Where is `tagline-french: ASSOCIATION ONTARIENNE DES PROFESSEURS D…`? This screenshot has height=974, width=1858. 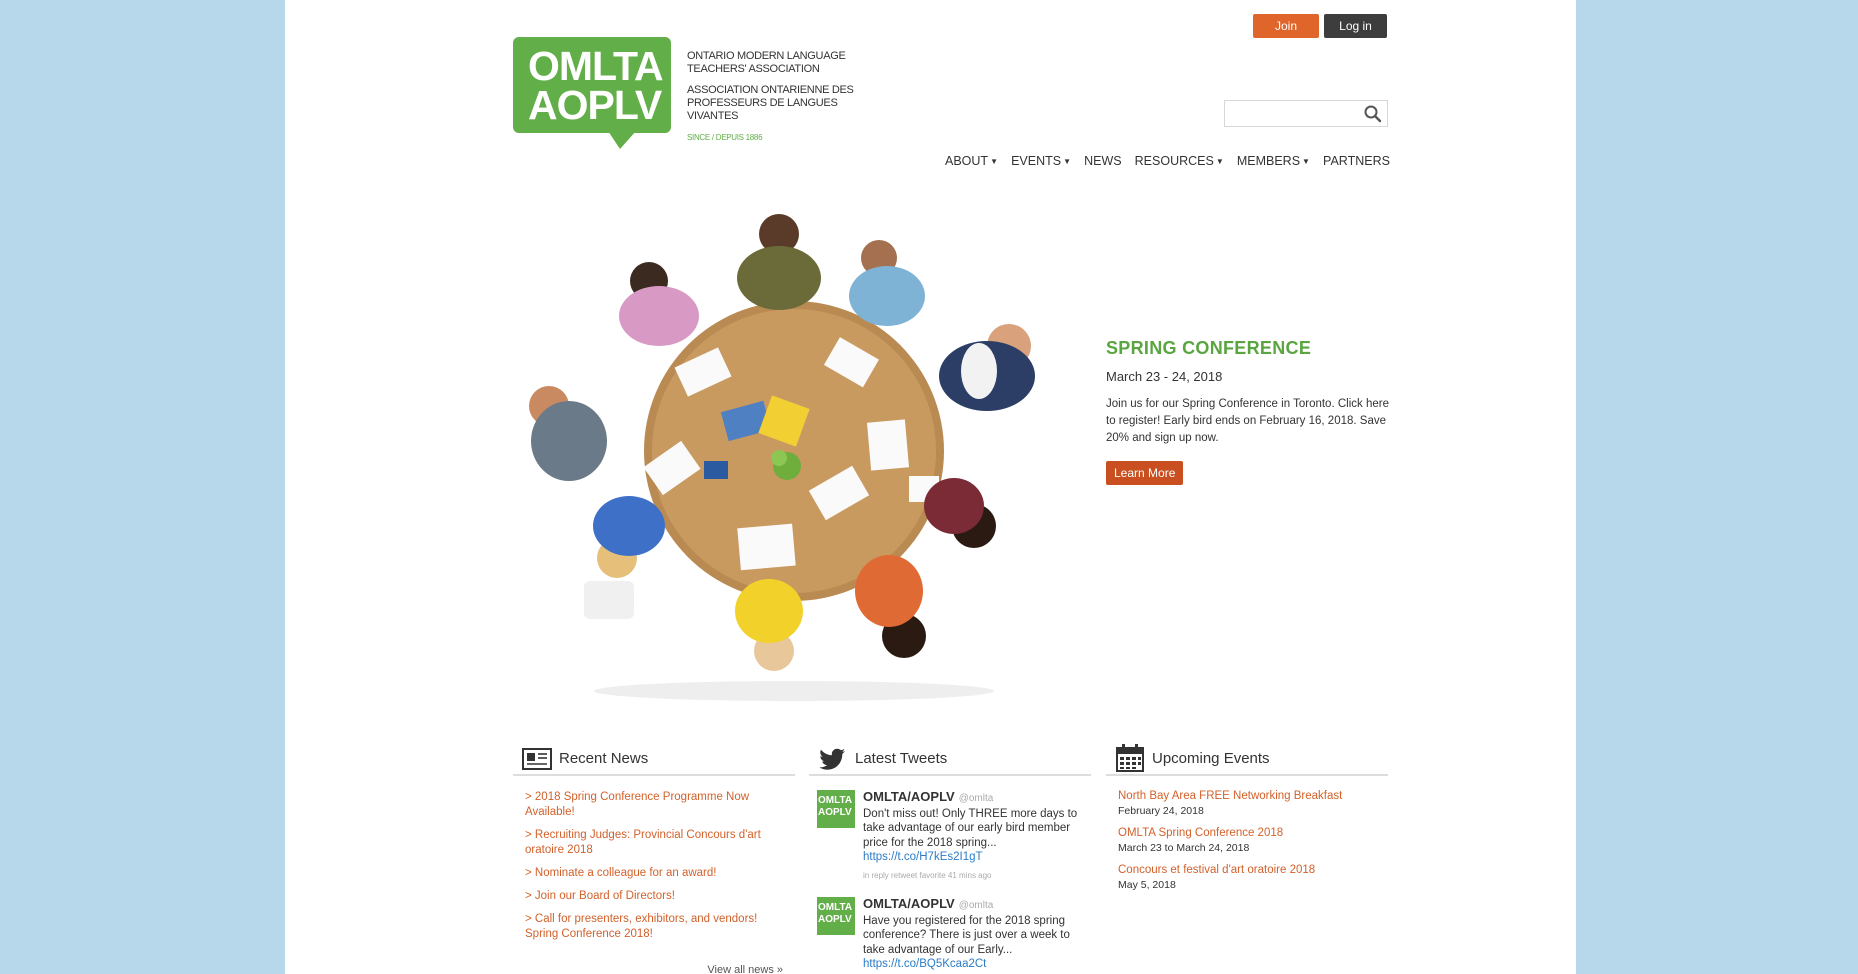
tagline-french: ASSOCIATION ONTARIENNE DES PROFESSEURS D… is located at coordinates (770, 103).